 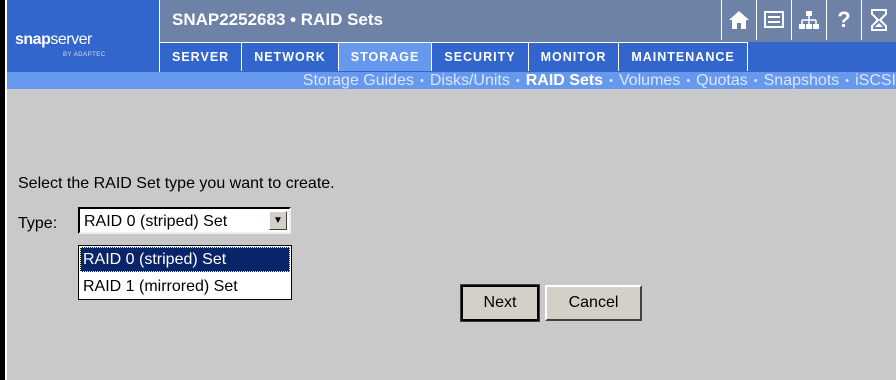 I want to click on title-bar: SNAP2252683 • RAID Sets ?, so click(x=528, y=21).